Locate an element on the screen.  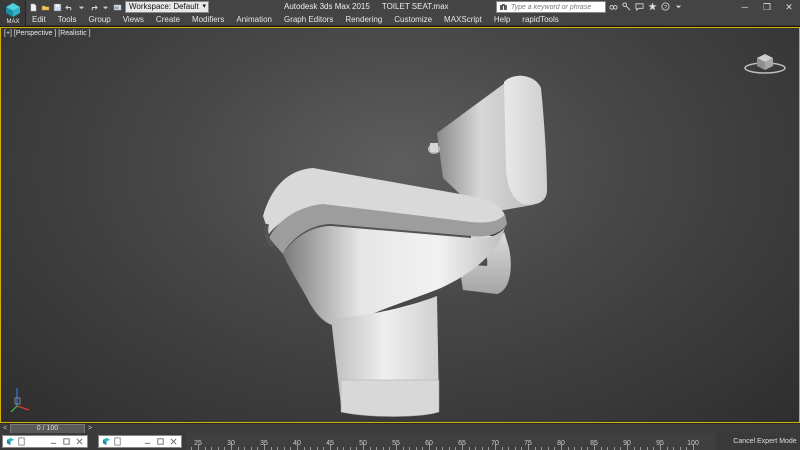
new-file-icon is located at coordinates (33, 7).